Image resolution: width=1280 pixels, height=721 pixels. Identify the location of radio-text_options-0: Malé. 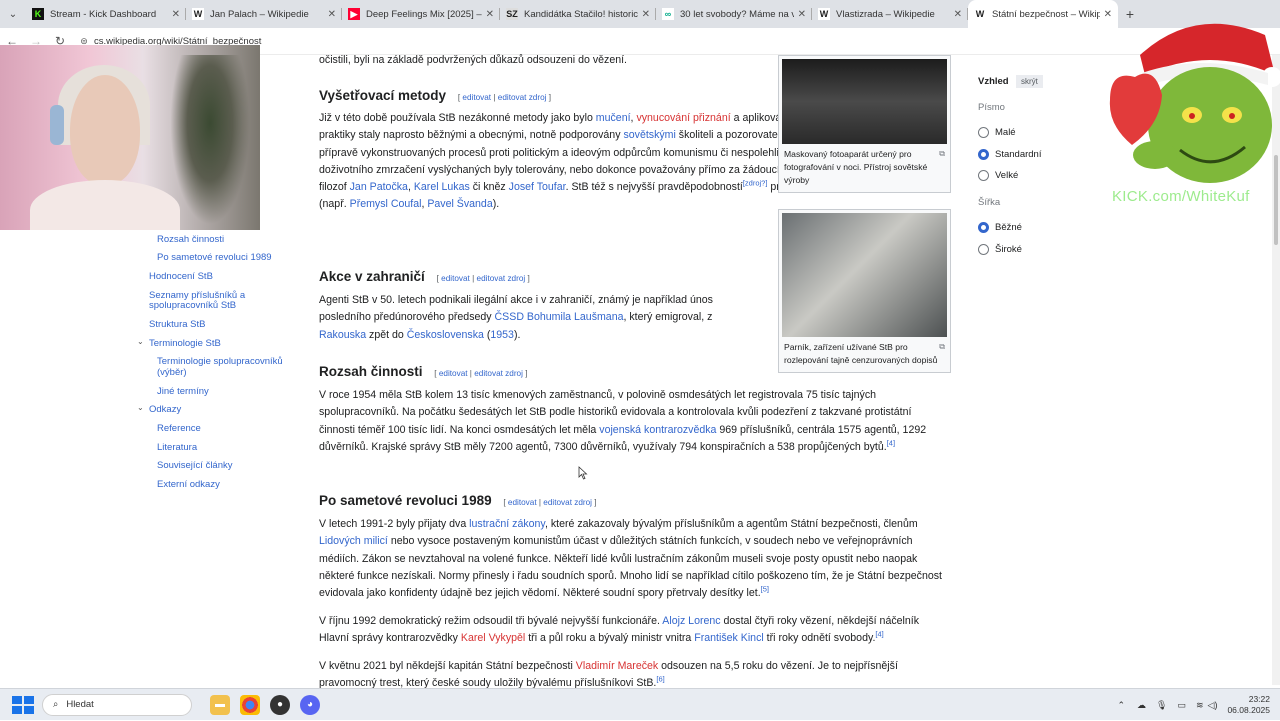
(997, 132).